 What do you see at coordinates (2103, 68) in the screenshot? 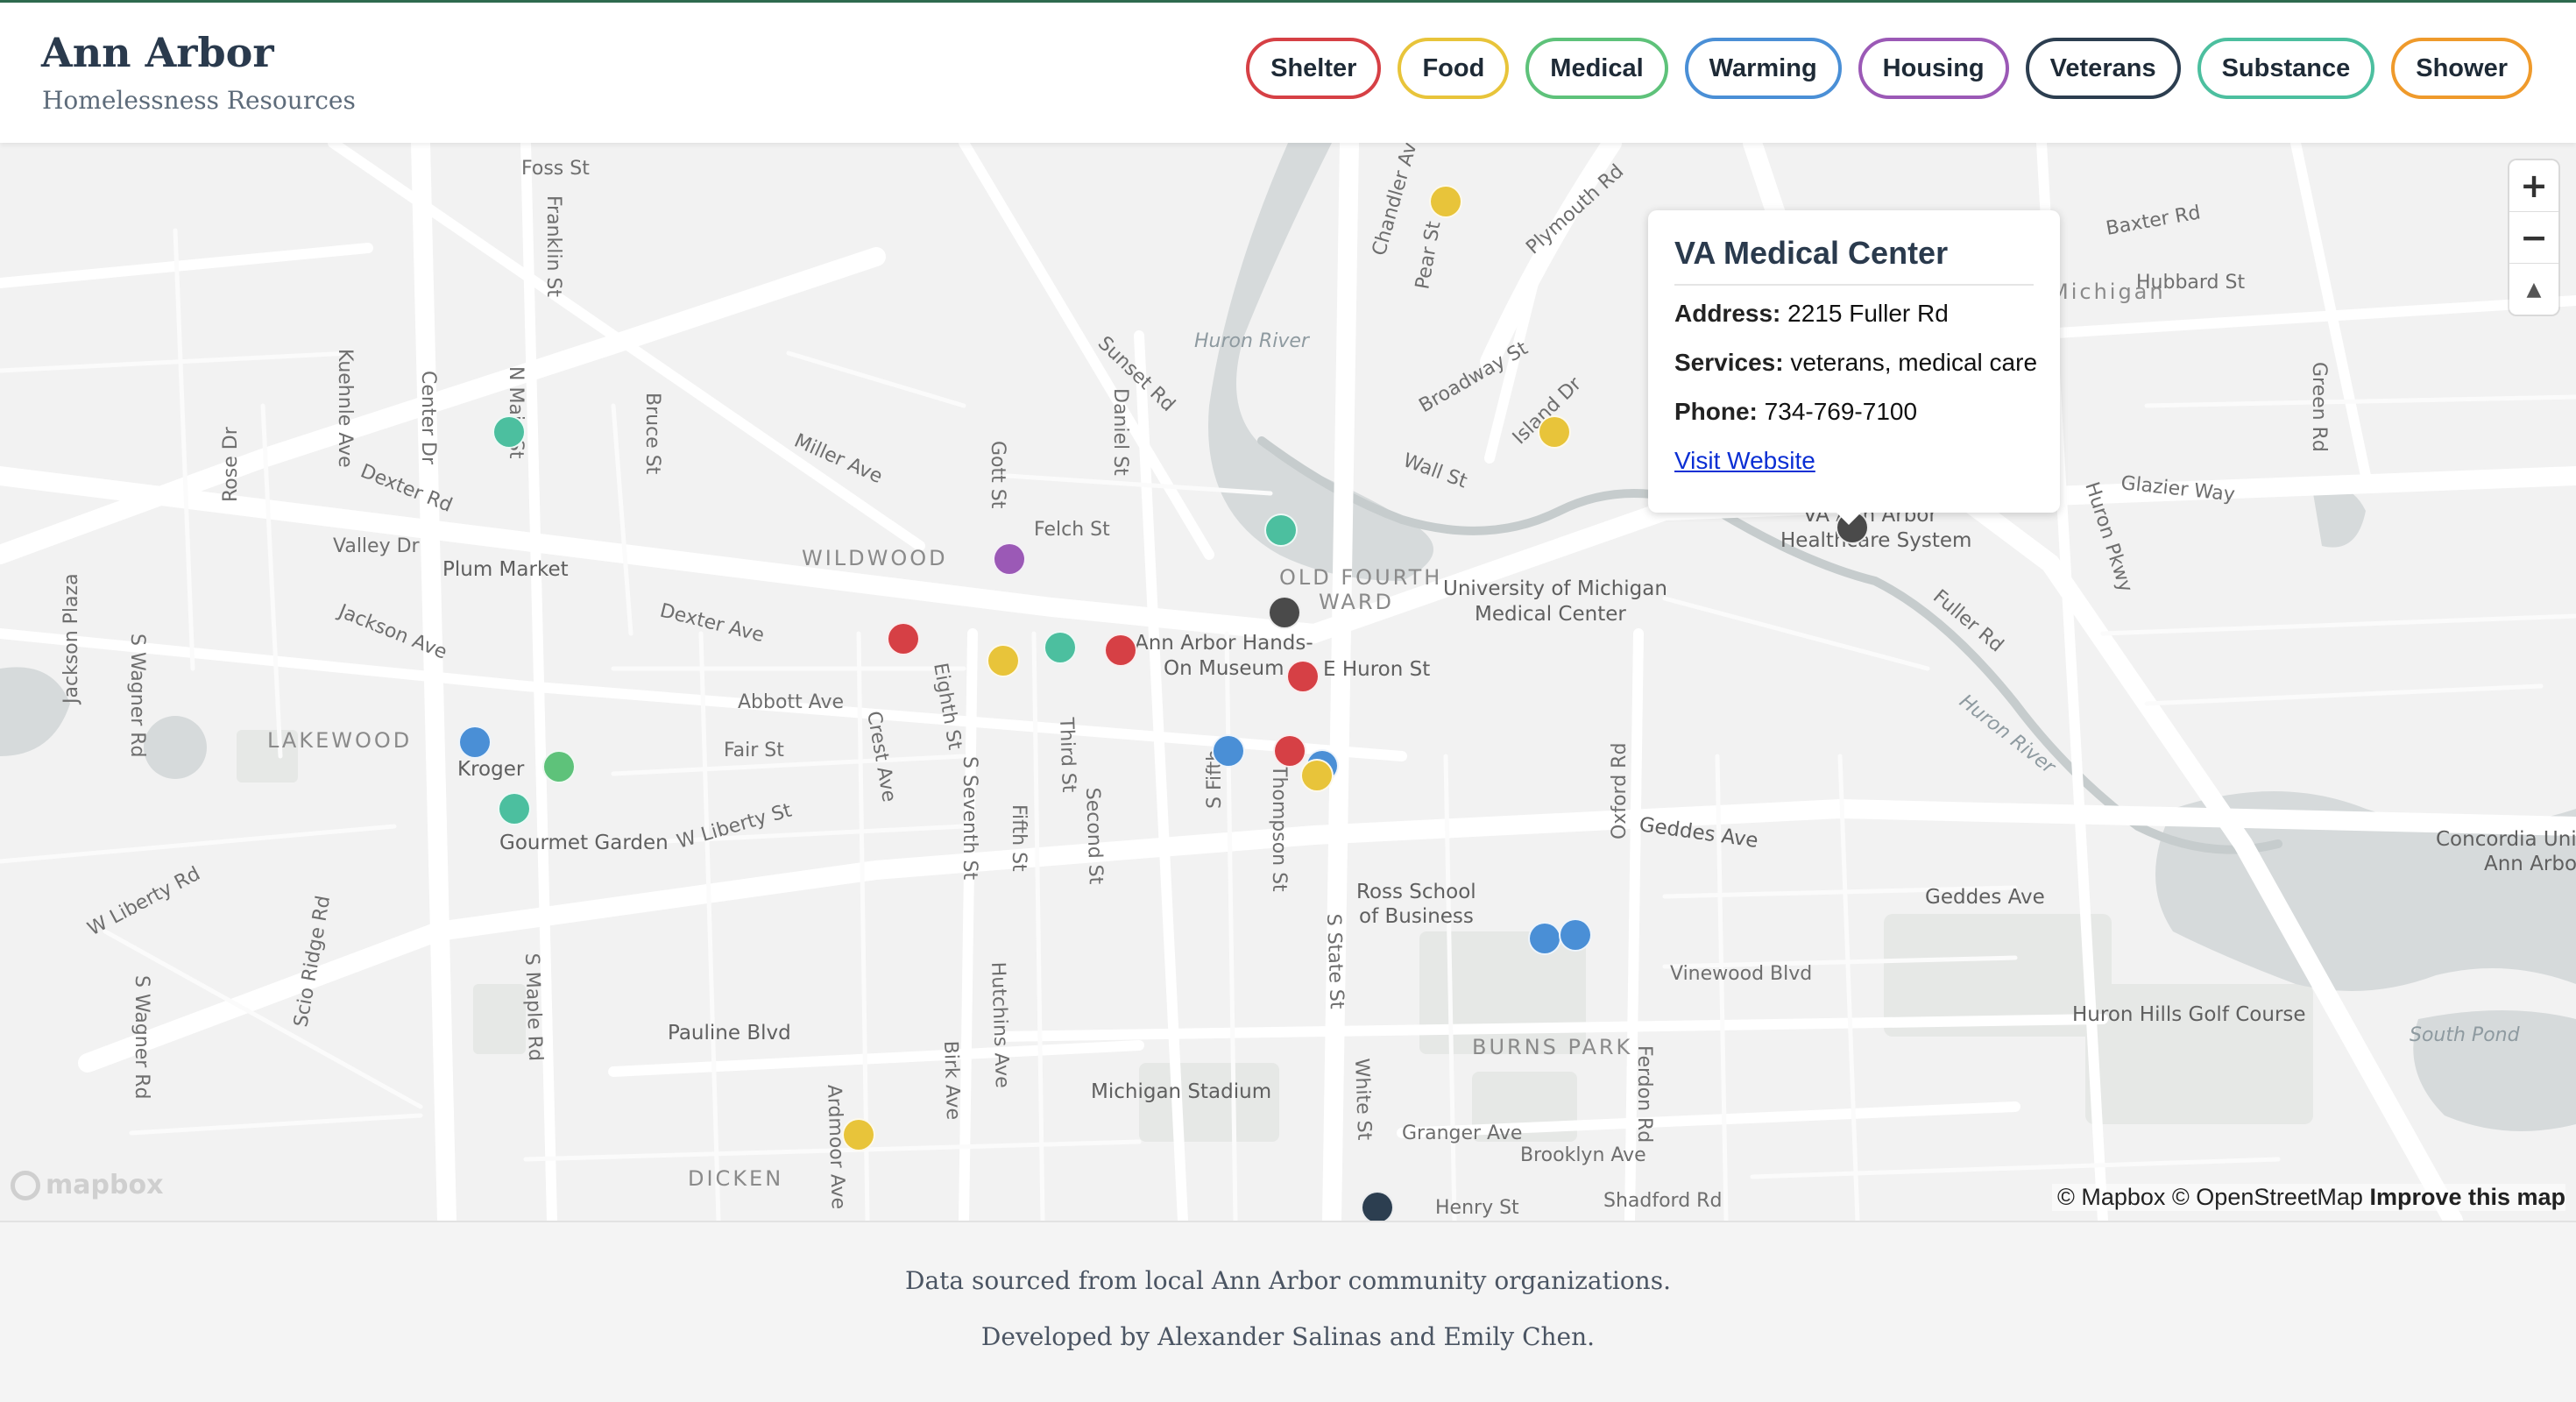
I see `filter-veterans-button: Veterans` at bounding box center [2103, 68].